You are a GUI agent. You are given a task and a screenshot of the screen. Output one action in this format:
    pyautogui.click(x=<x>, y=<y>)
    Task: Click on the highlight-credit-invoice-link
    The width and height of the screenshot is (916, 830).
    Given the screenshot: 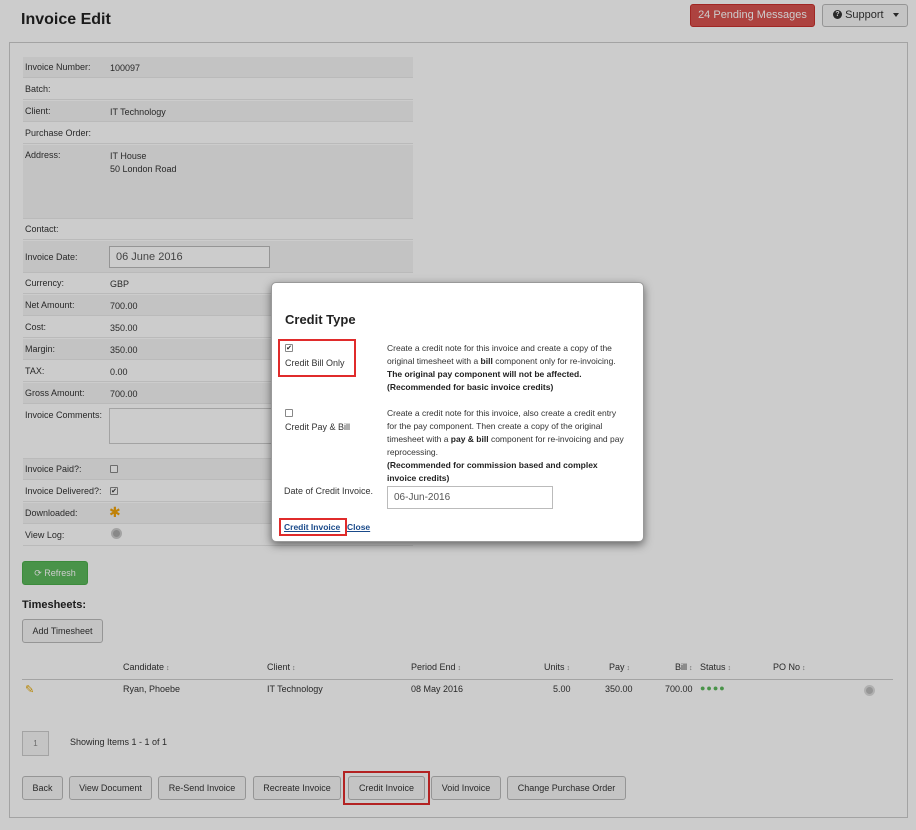 What is the action you would take?
    pyautogui.click(x=313, y=527)
    